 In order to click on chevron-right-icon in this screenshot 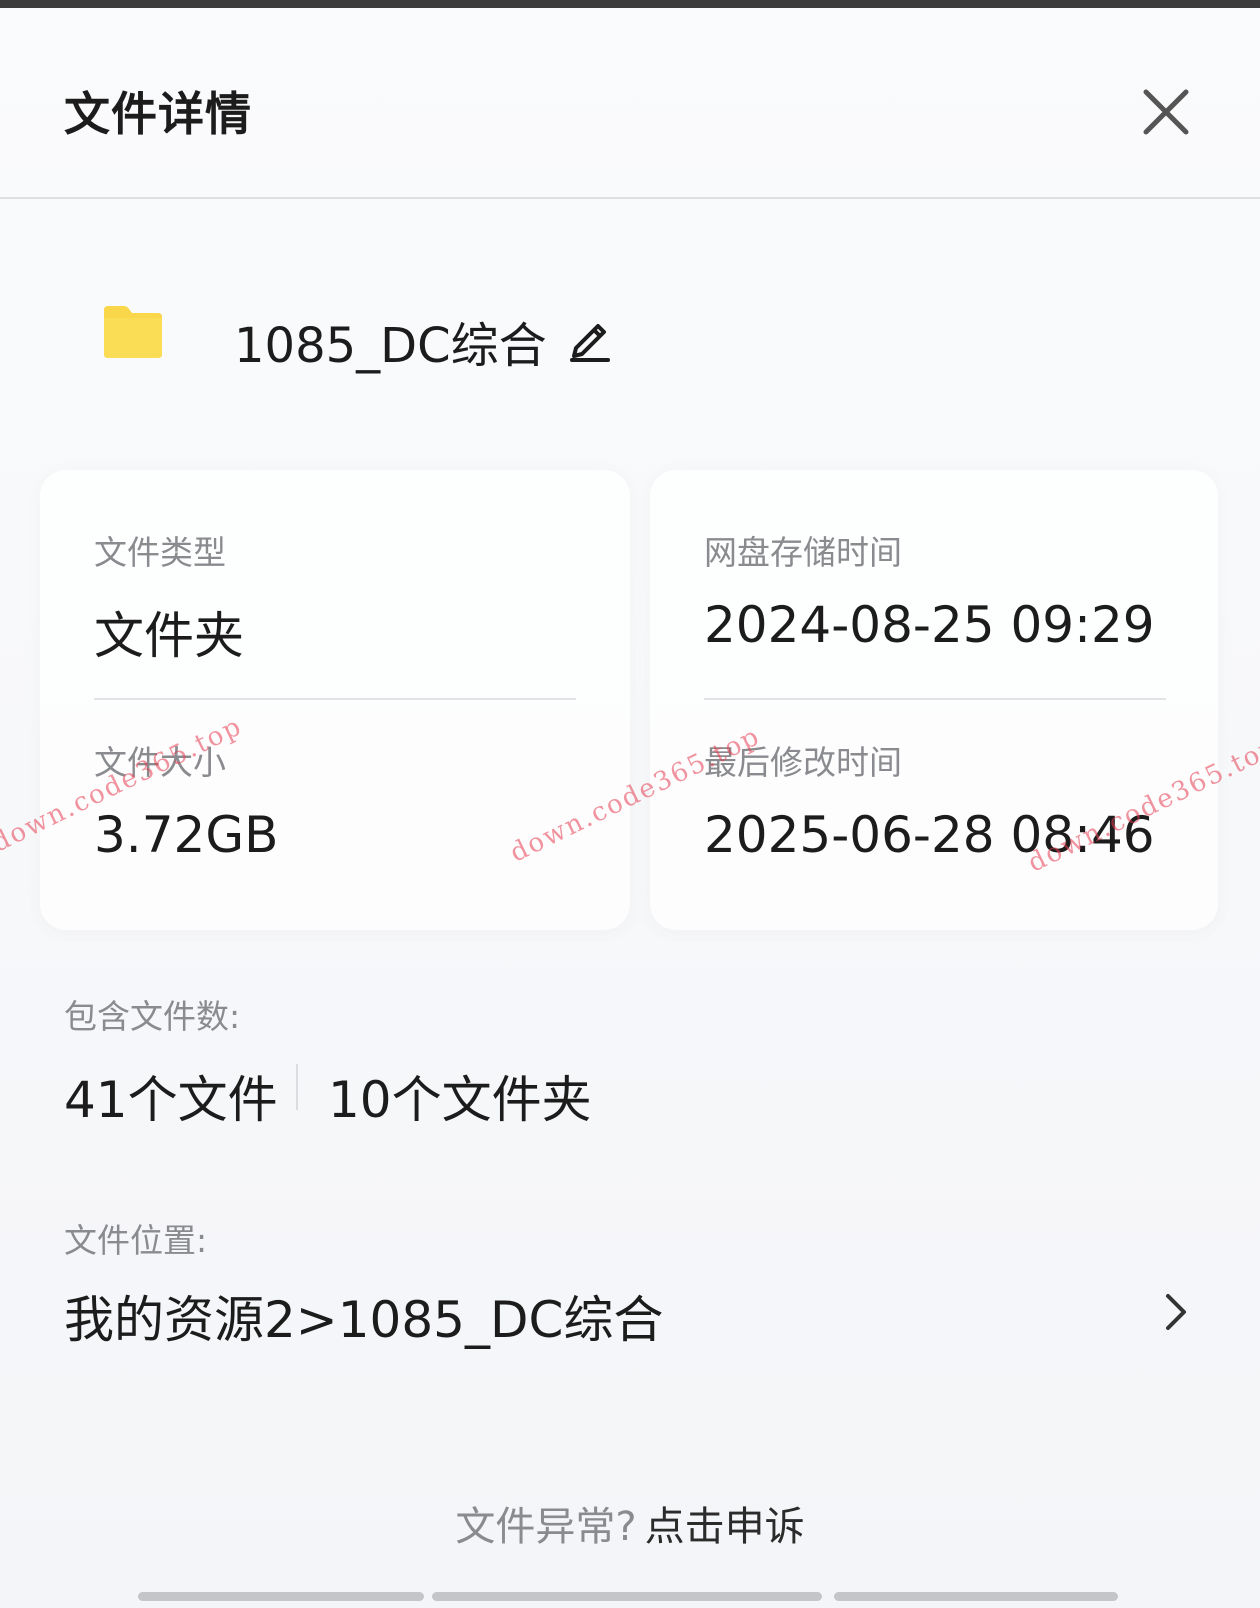, I will do `click(1176, 1312)`.